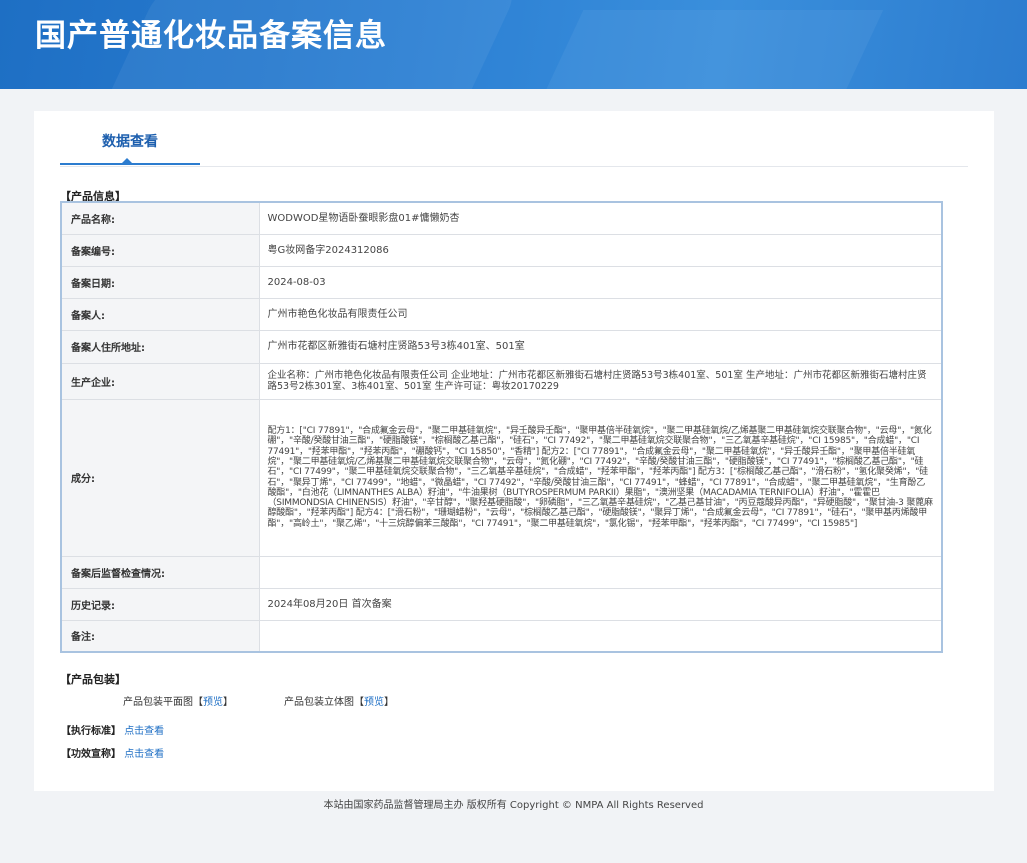 The width and height of the screenshot is (1027, 863). I want to click on page-title: 国产普通化妆品备案信息, so click(211, 36).